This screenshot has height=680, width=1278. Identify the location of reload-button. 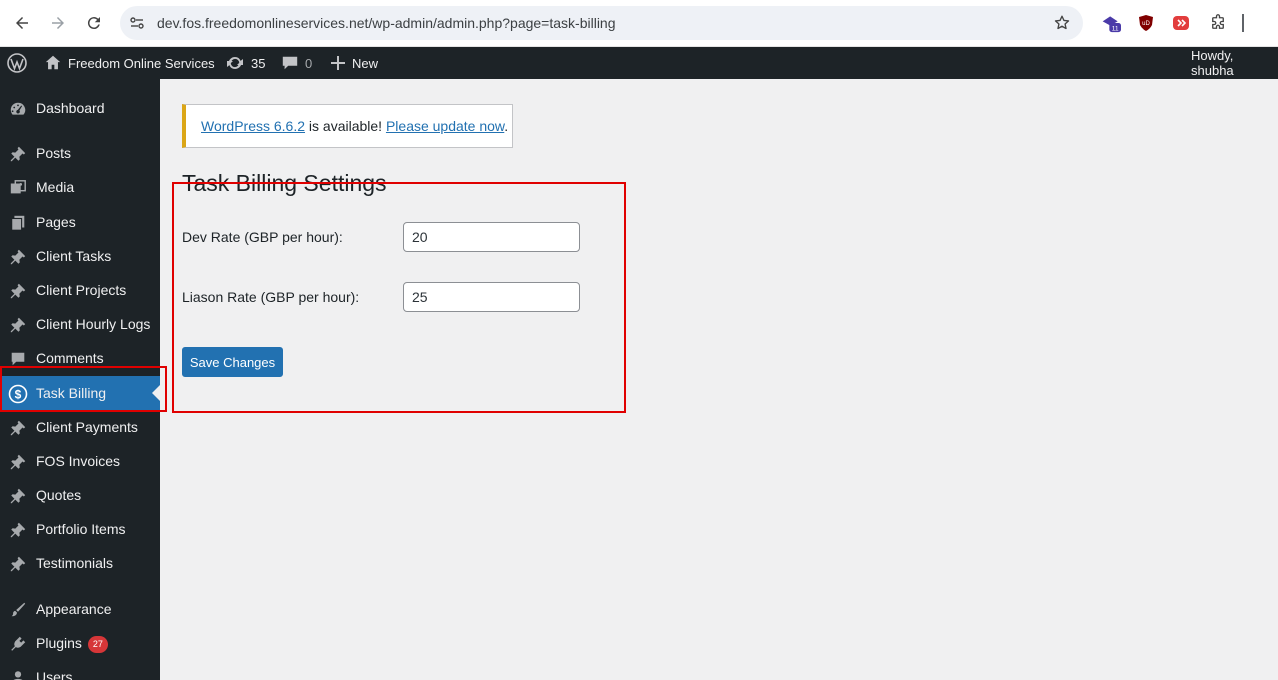
(94, 23).